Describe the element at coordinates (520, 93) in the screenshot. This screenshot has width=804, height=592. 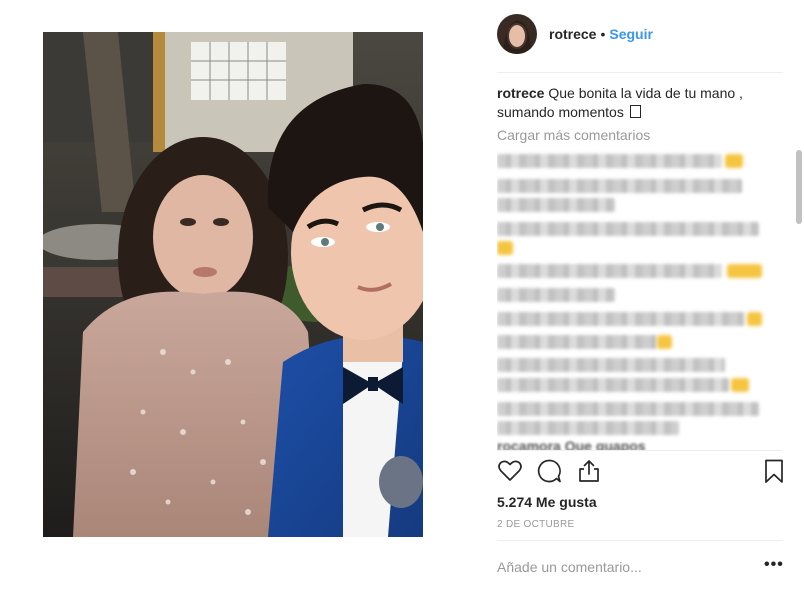
I see `caption-username: rotrece` at that location.